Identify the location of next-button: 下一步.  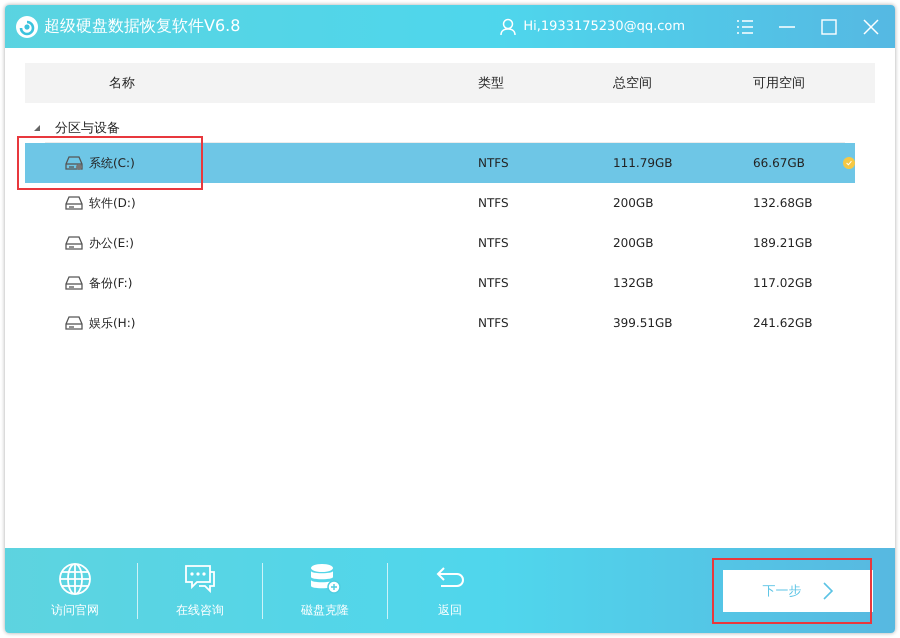
(798, 591).